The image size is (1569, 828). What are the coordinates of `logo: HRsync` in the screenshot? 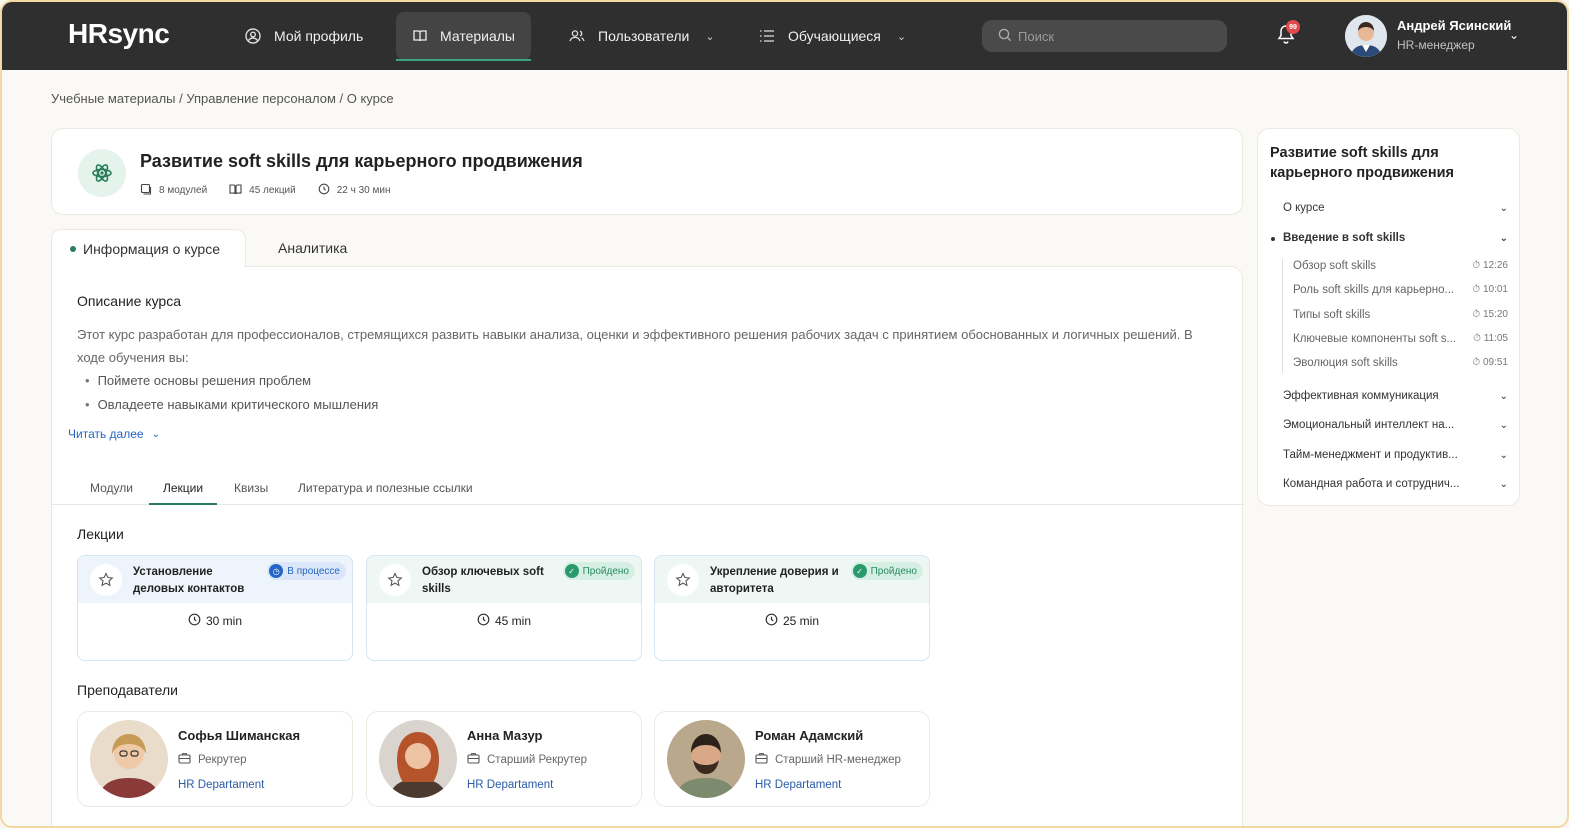 It's located at (119, 34).